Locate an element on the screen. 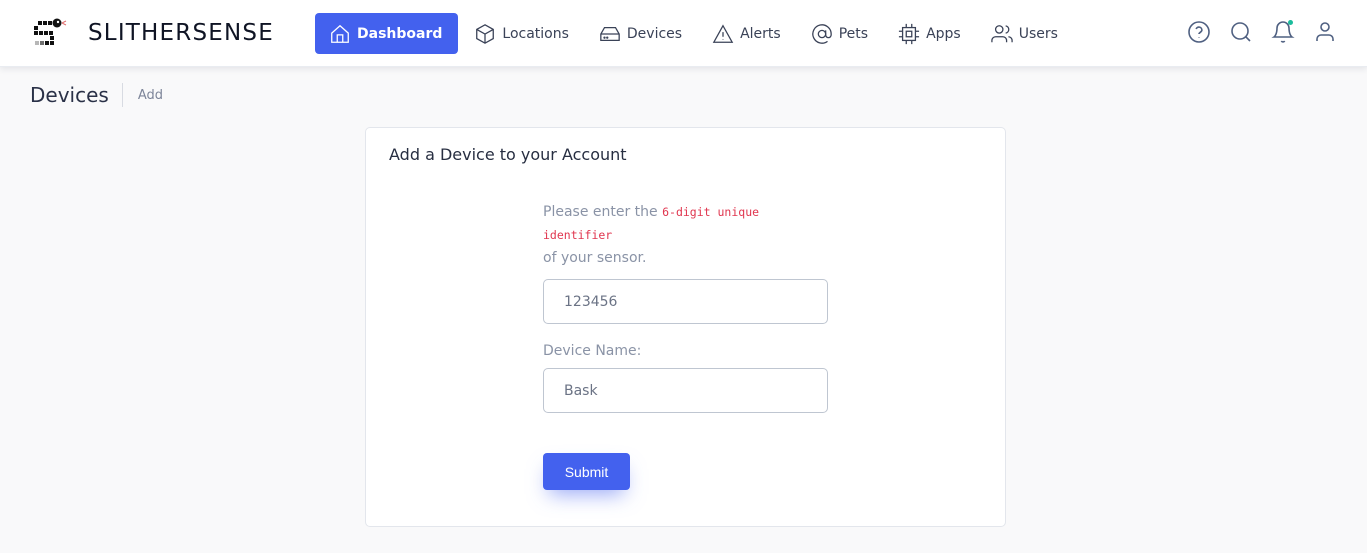  cube-icon is located at coordinates (485, 33).